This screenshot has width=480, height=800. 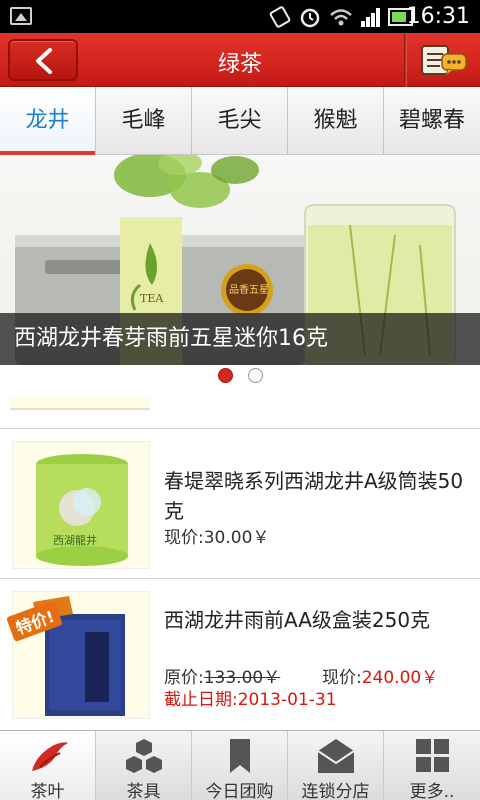 I want to click on banner-caption: 西湖龙井春芽雨前五星迷你16克, so click(x=240, y=339).